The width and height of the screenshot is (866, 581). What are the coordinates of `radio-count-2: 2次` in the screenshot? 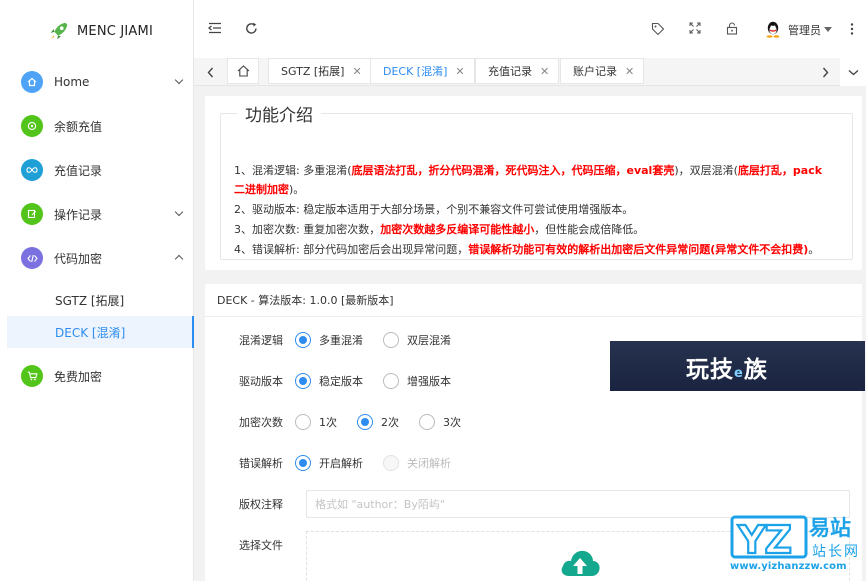 It's located at (378, 422).